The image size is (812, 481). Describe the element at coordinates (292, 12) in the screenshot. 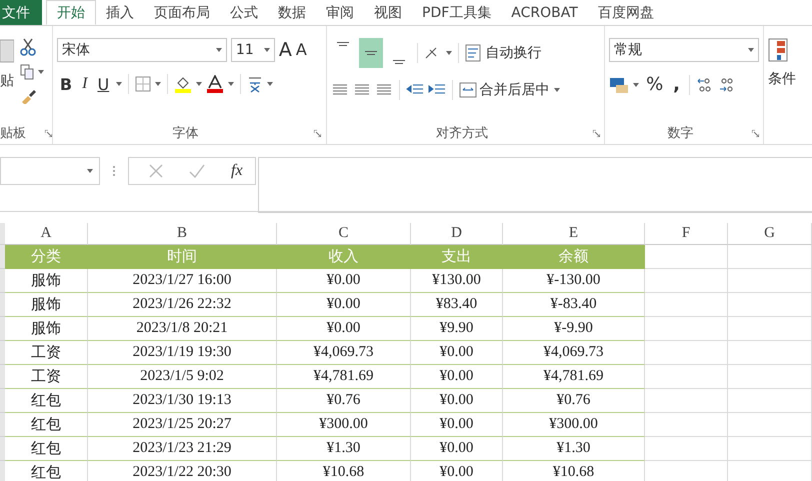

I see `ribbon-tab: 数据` at that location.